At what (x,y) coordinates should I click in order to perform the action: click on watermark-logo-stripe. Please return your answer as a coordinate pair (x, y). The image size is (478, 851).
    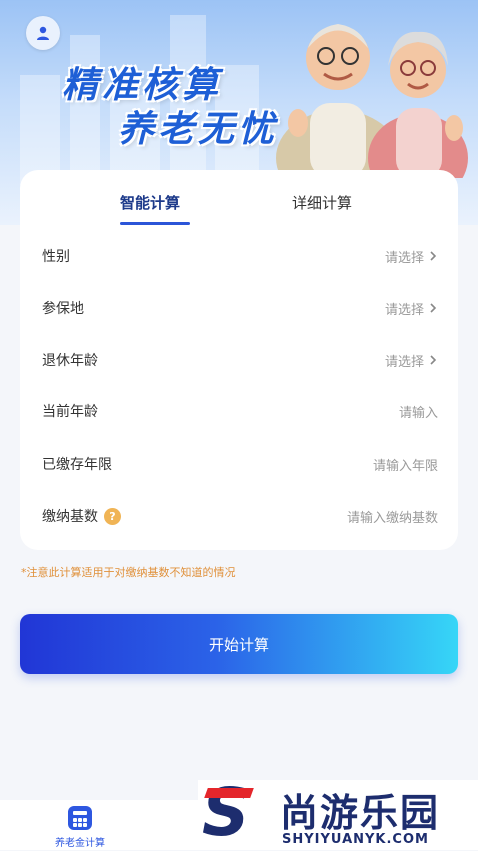
    Looking at the image, I should click on (229, 793).